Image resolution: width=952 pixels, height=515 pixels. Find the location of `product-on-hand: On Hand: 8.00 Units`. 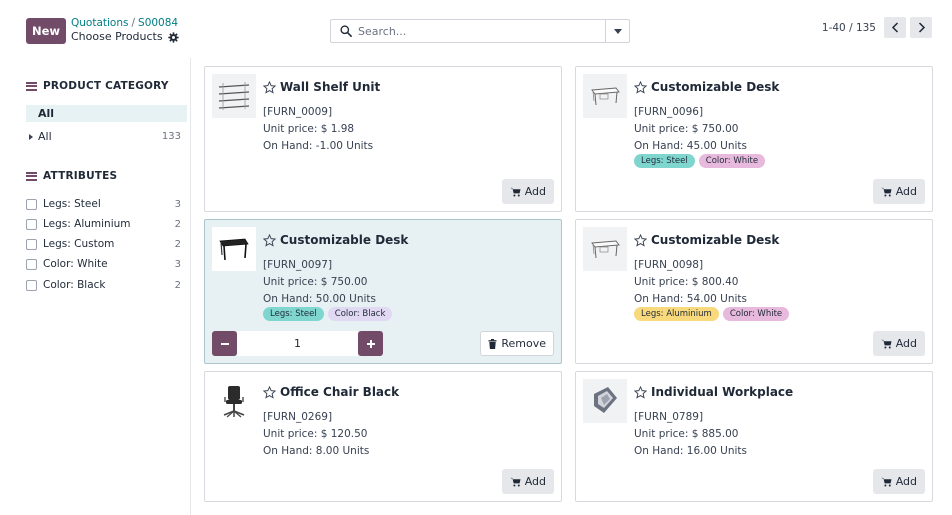

product-on-hand: On Hand: 8.00 Units is located at coordinates (316, 451).